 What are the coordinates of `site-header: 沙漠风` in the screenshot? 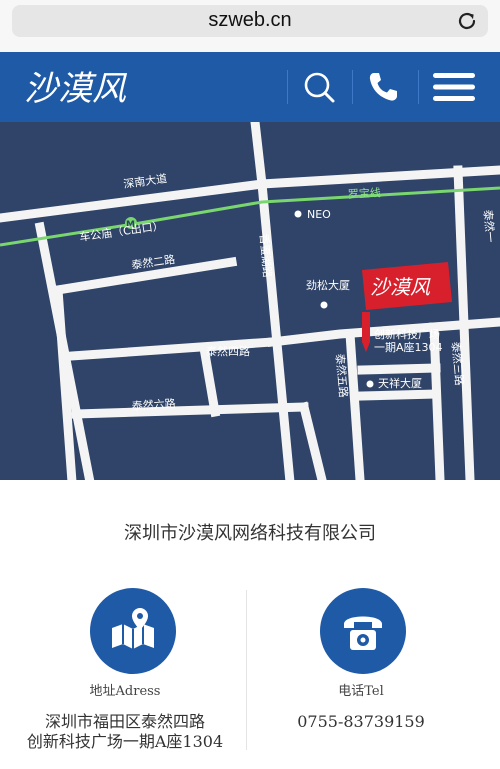 It's located at (250, 87).